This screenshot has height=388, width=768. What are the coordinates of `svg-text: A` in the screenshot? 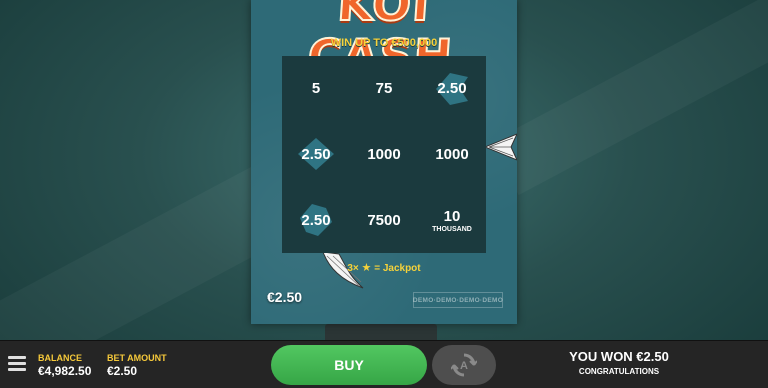 It's located at (464, 366).